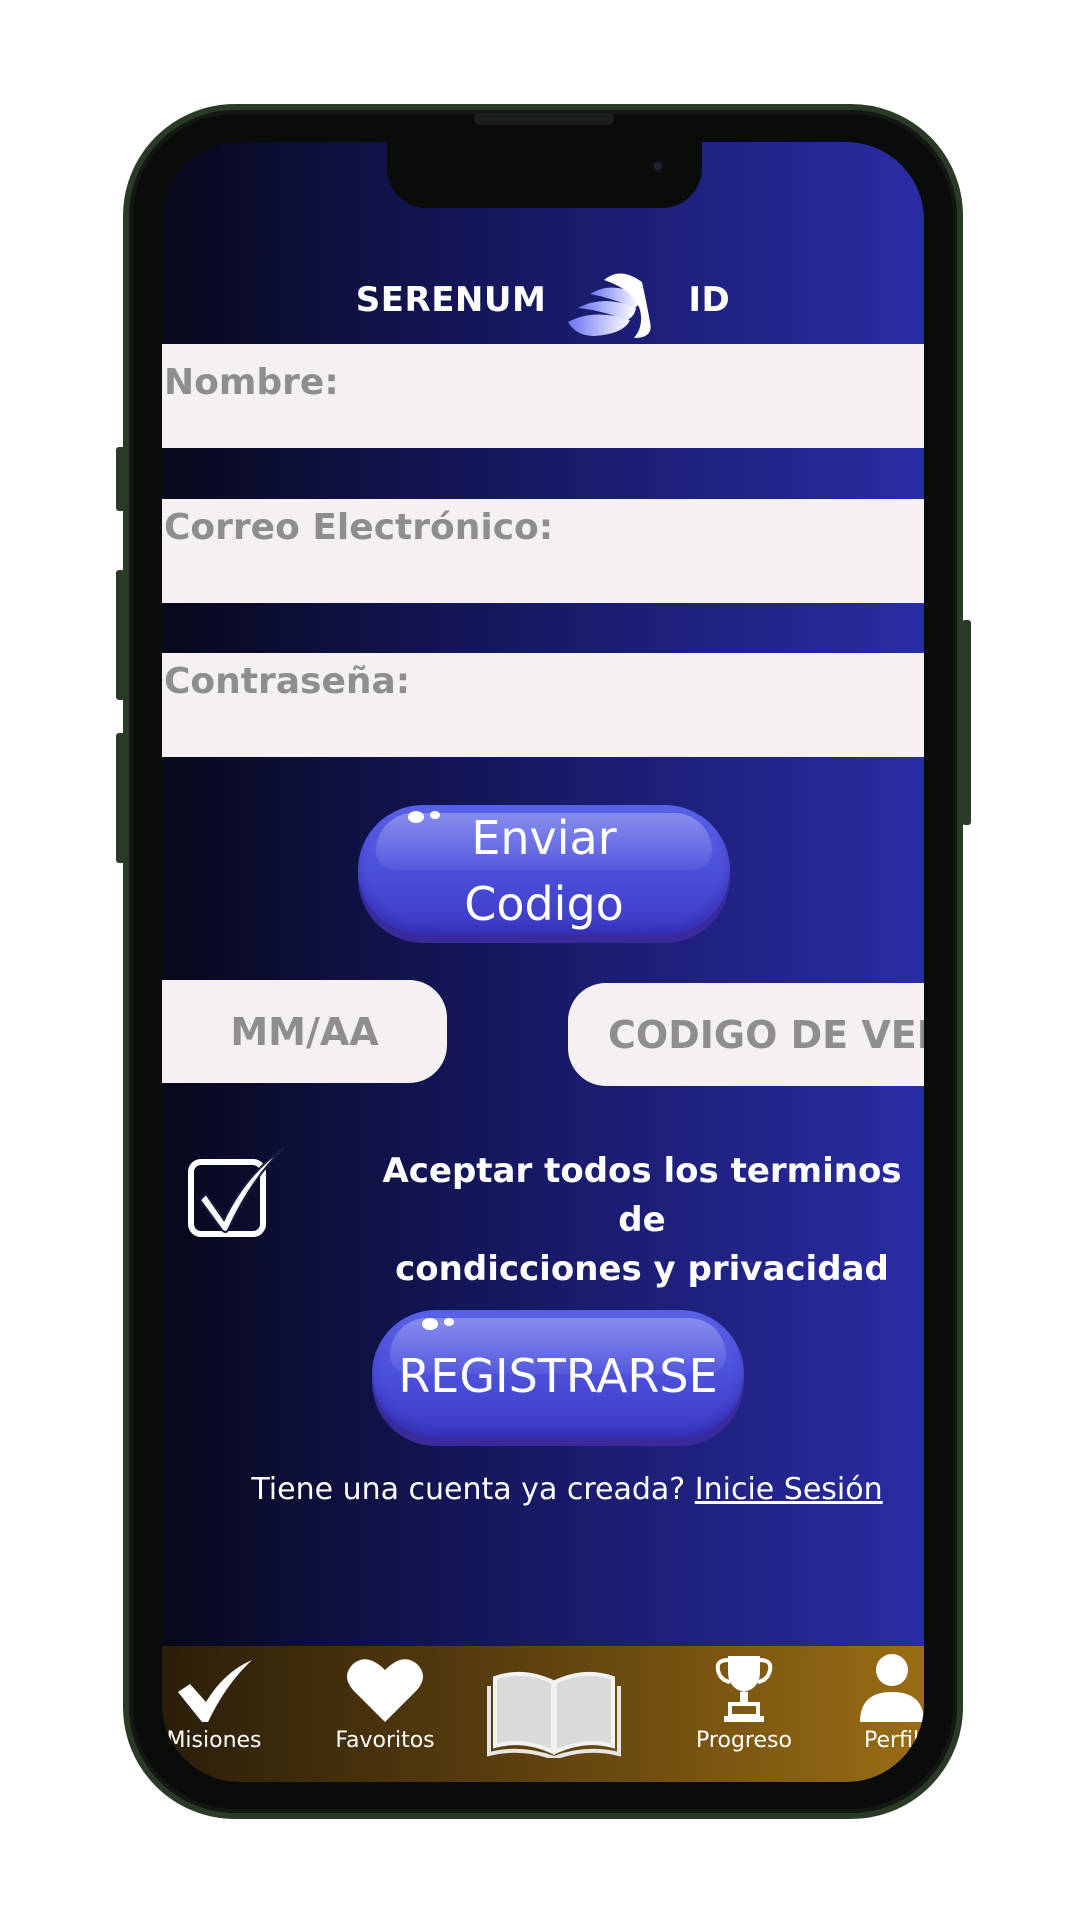  Describe the element at coordinates (892, 1688) in the screenshot. I see `user-icon` at that location.